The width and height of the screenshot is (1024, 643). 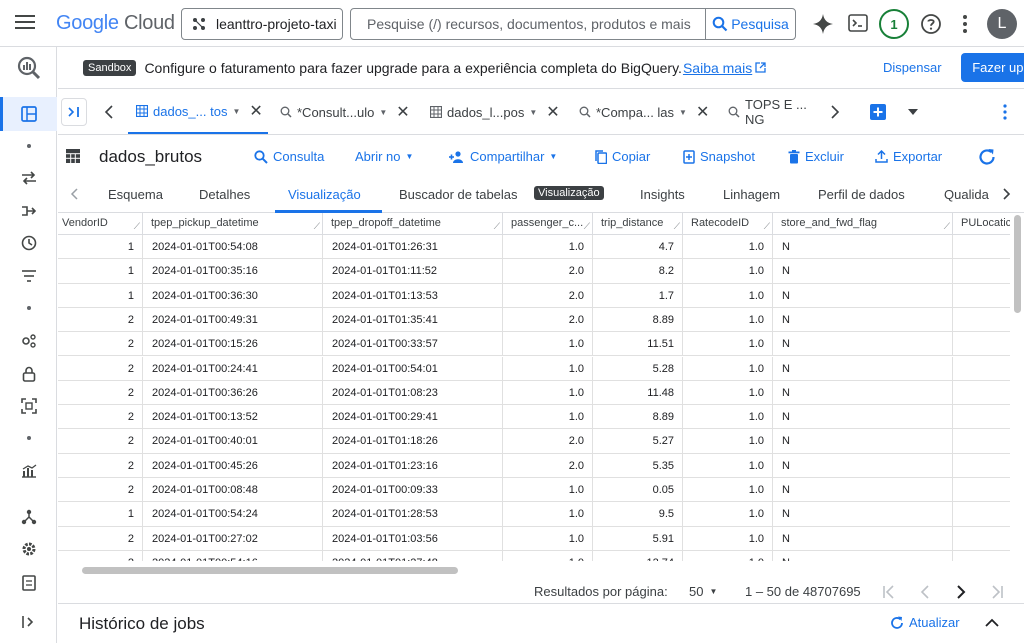 I want to click on table-cell: 1, so click(x=100, y=295).